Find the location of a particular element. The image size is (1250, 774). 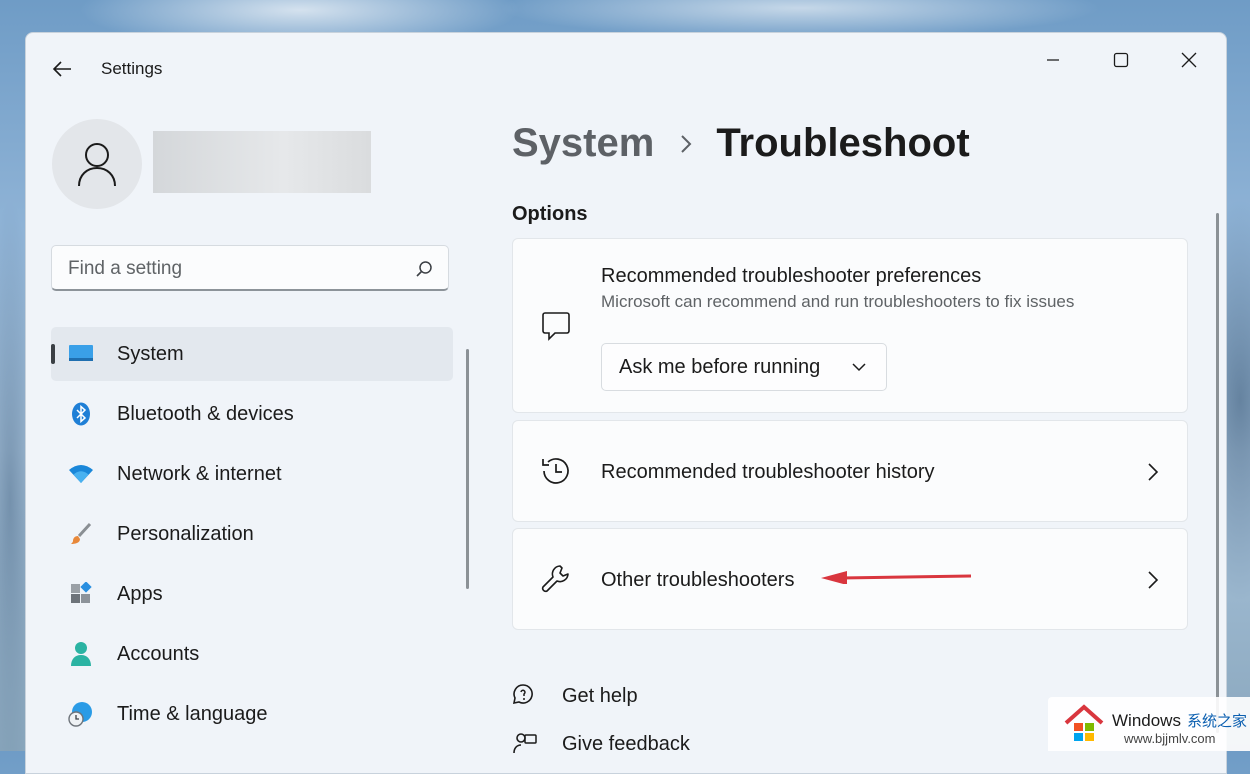

give-feedback-link: Give feedback is located at coordinates (601, 744).